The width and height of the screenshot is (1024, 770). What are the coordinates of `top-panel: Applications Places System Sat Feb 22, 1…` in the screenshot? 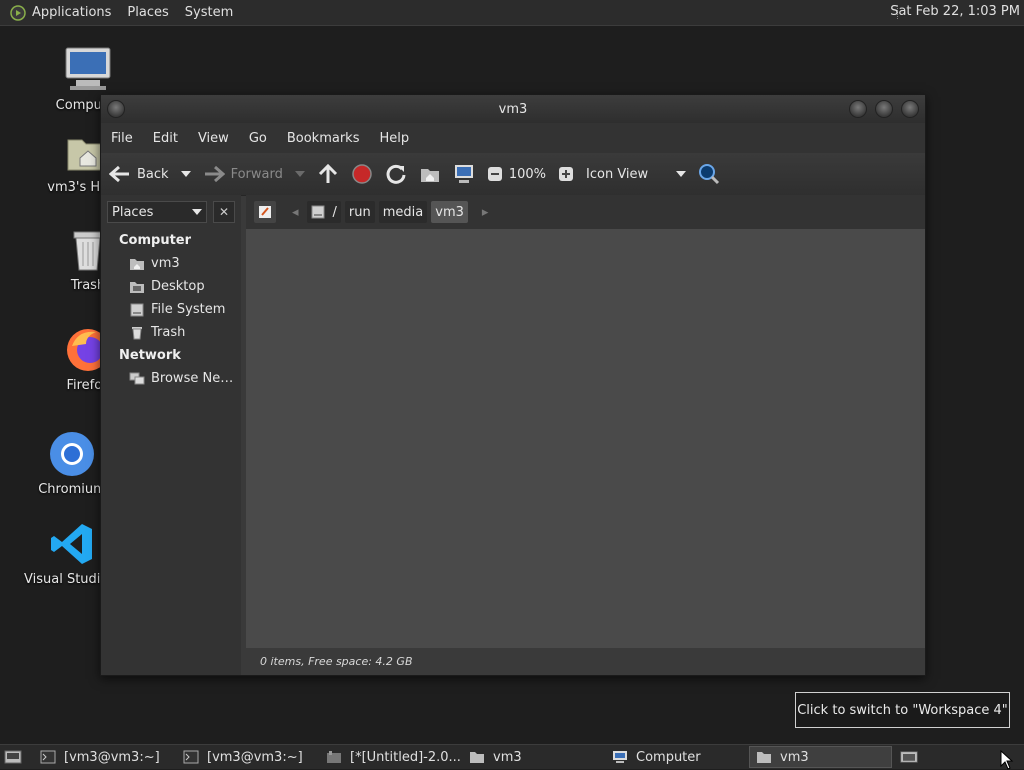 It's located at (512, 13).